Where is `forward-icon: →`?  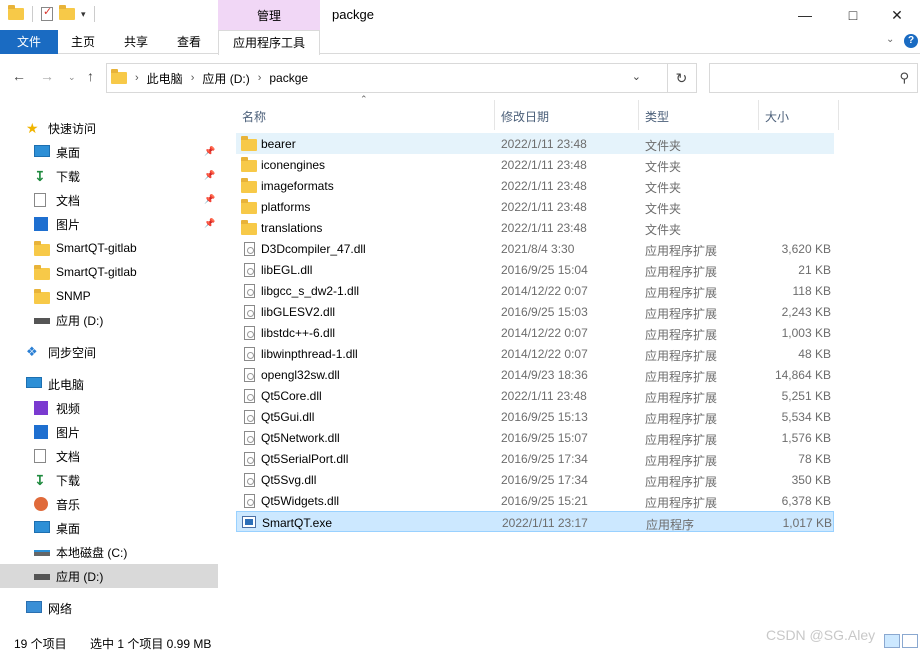
forward-icon: → is located at coordinates (47, 76).